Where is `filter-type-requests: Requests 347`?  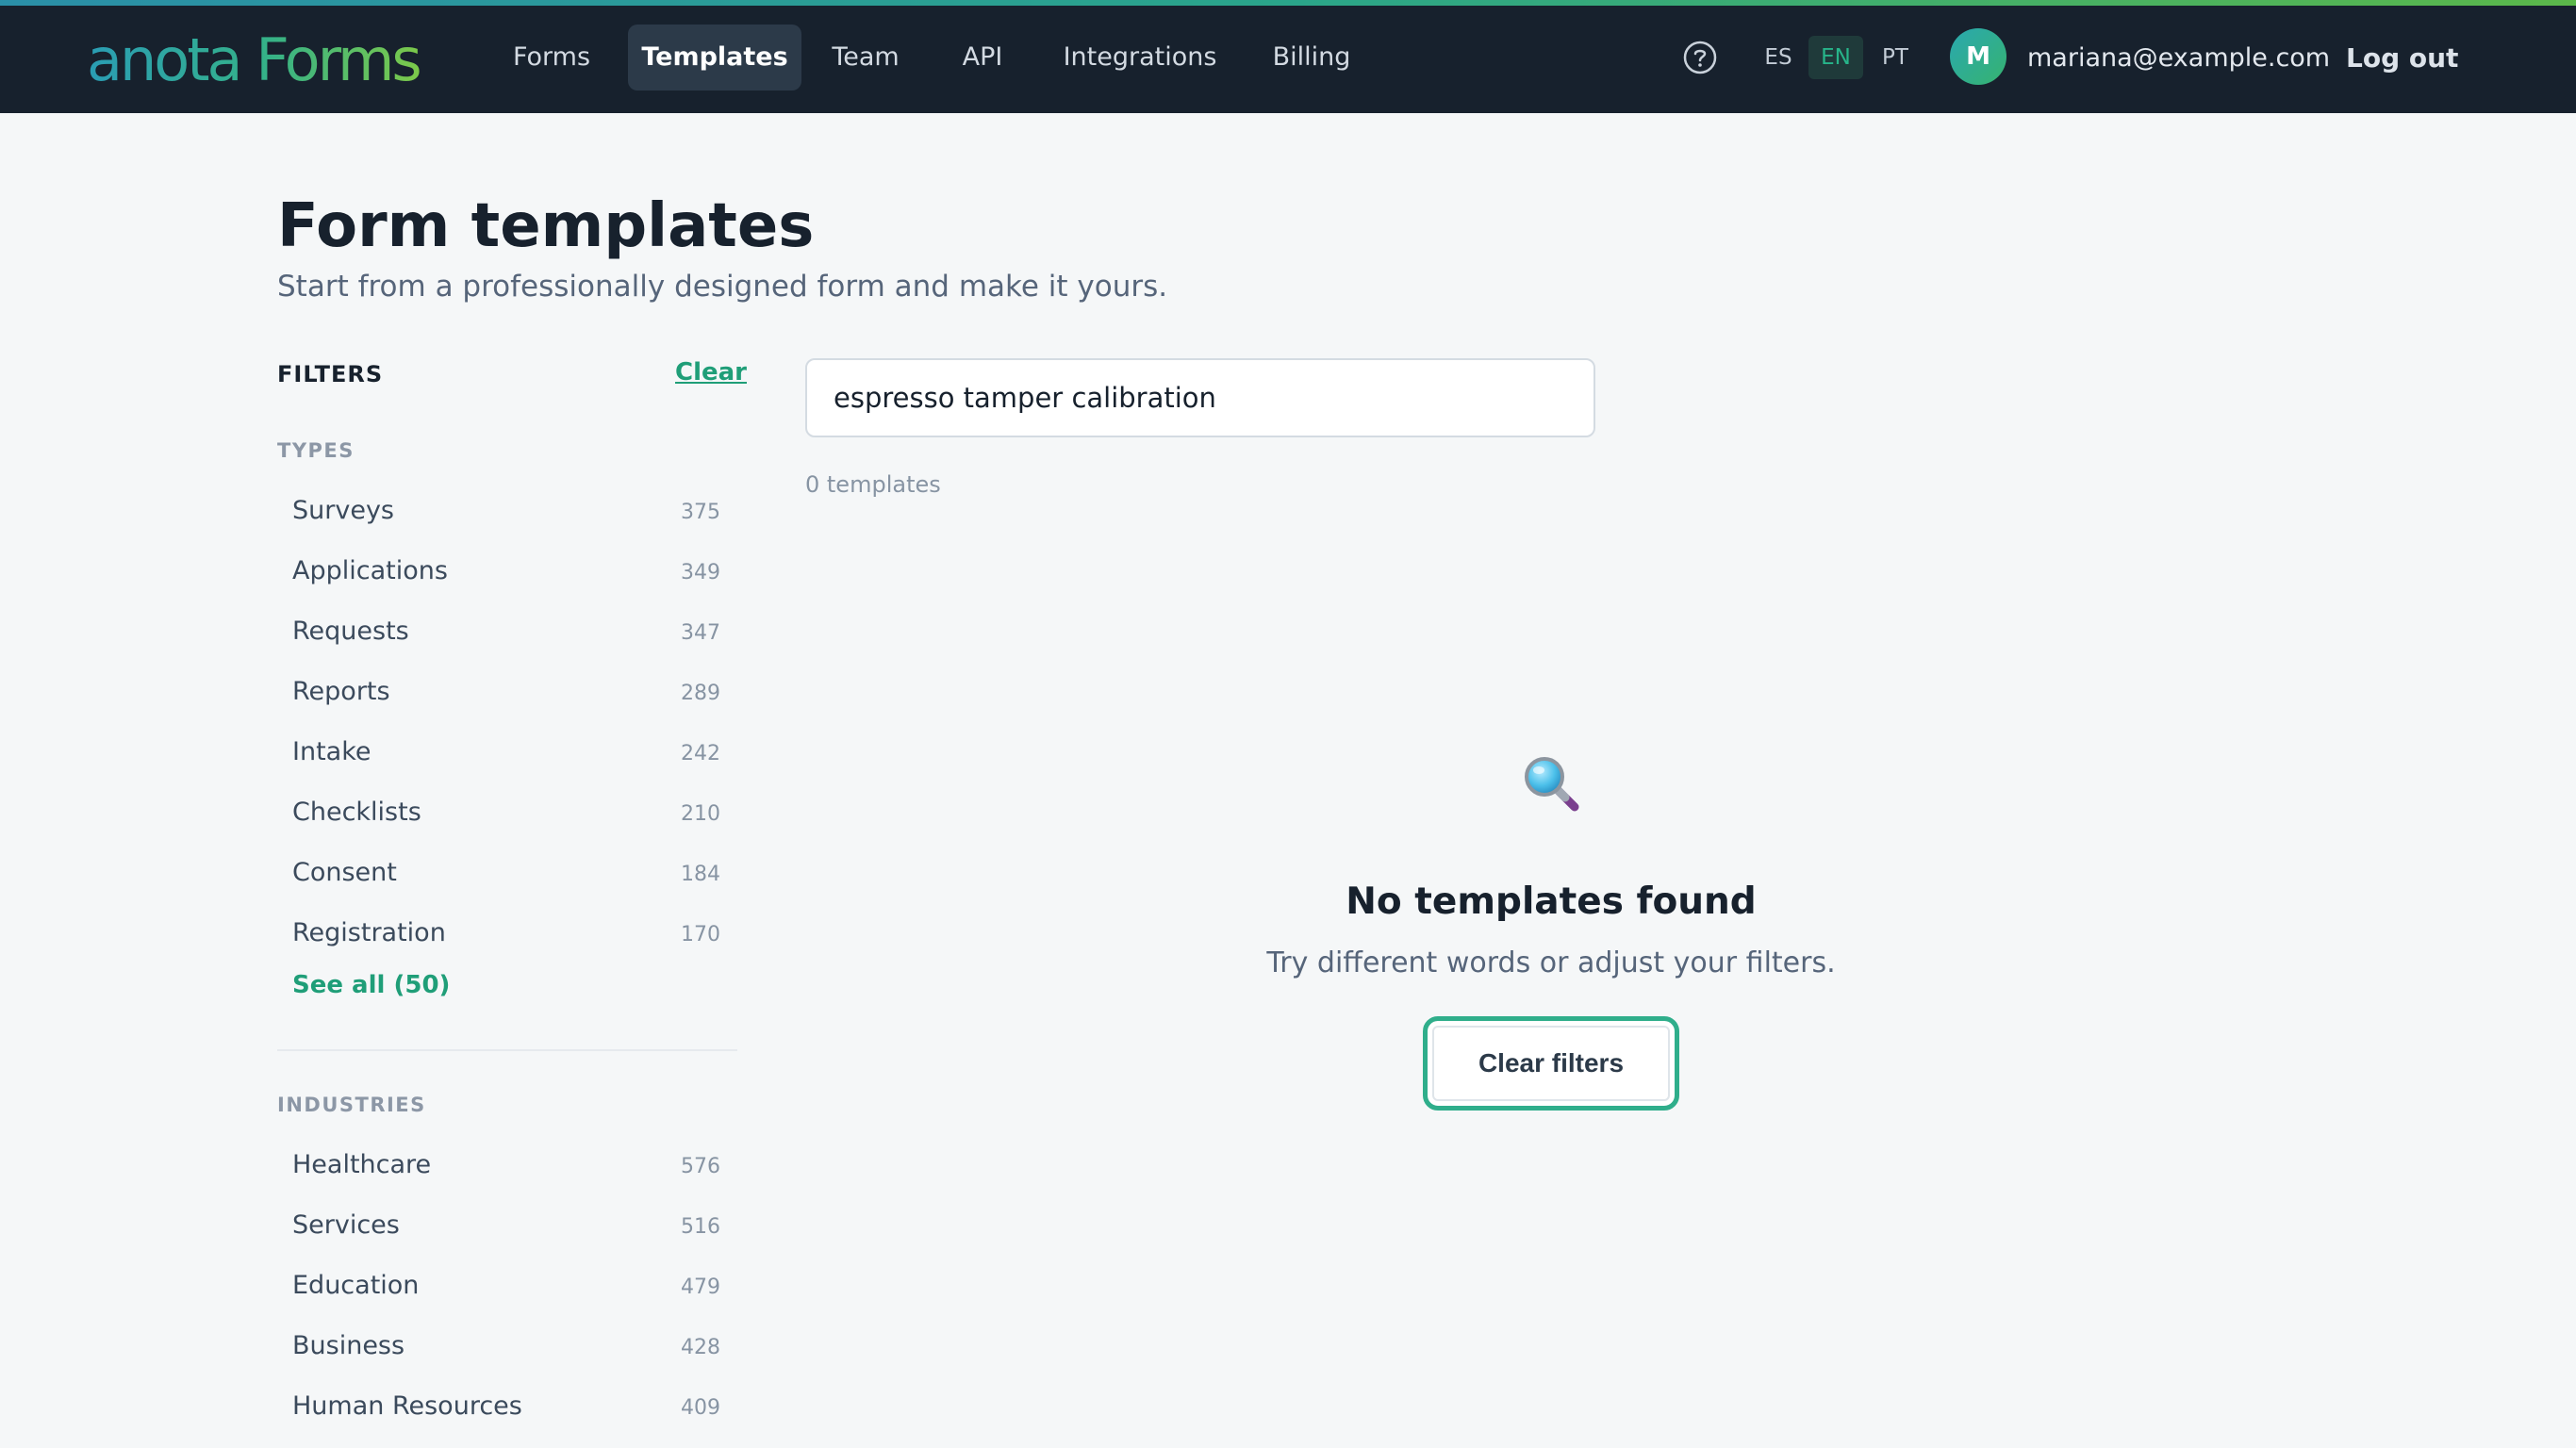 filter-type-requests: Requests 347 is located at coordinates (507, 633).